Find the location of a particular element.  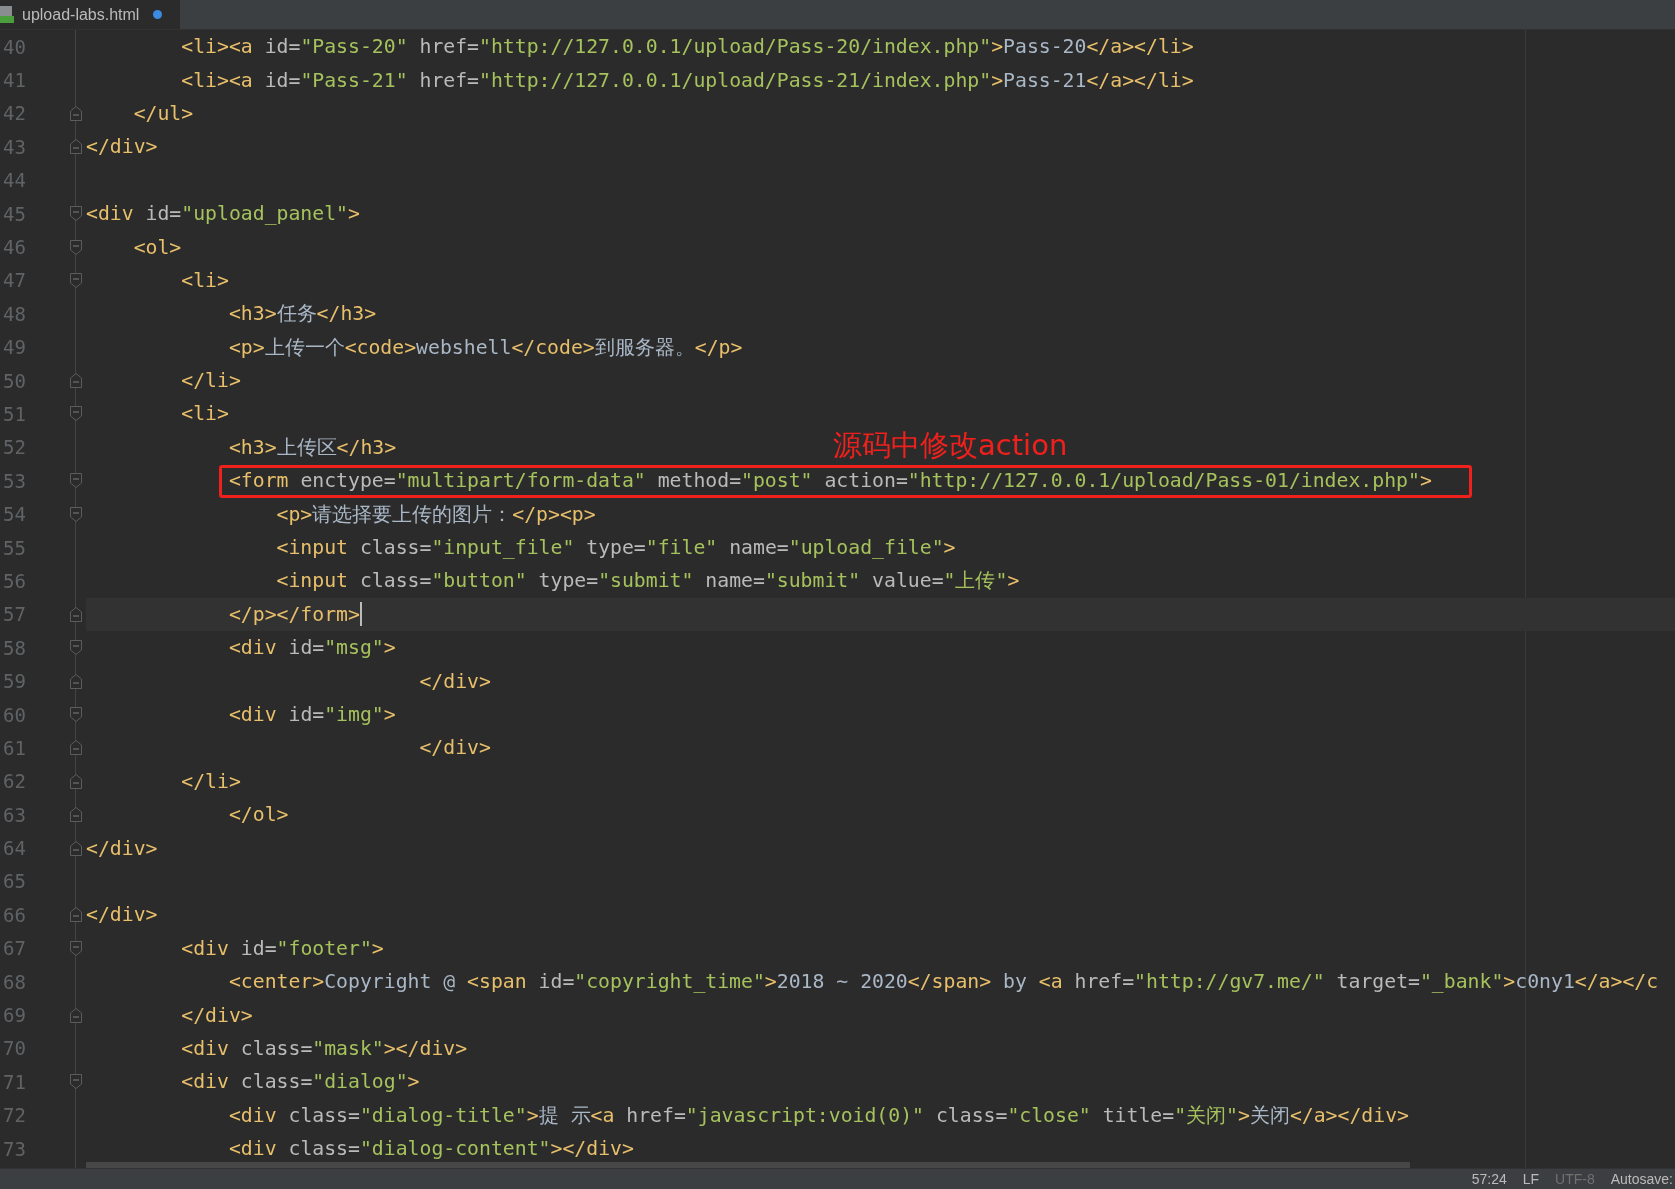

line-number: 40 is located at coordinates (14, 46).